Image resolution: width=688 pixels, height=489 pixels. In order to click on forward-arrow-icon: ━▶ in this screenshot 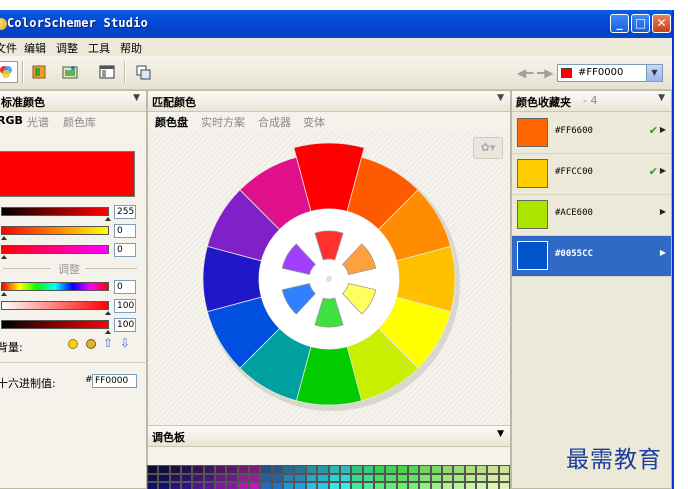, I will do `click(545, 73)`.